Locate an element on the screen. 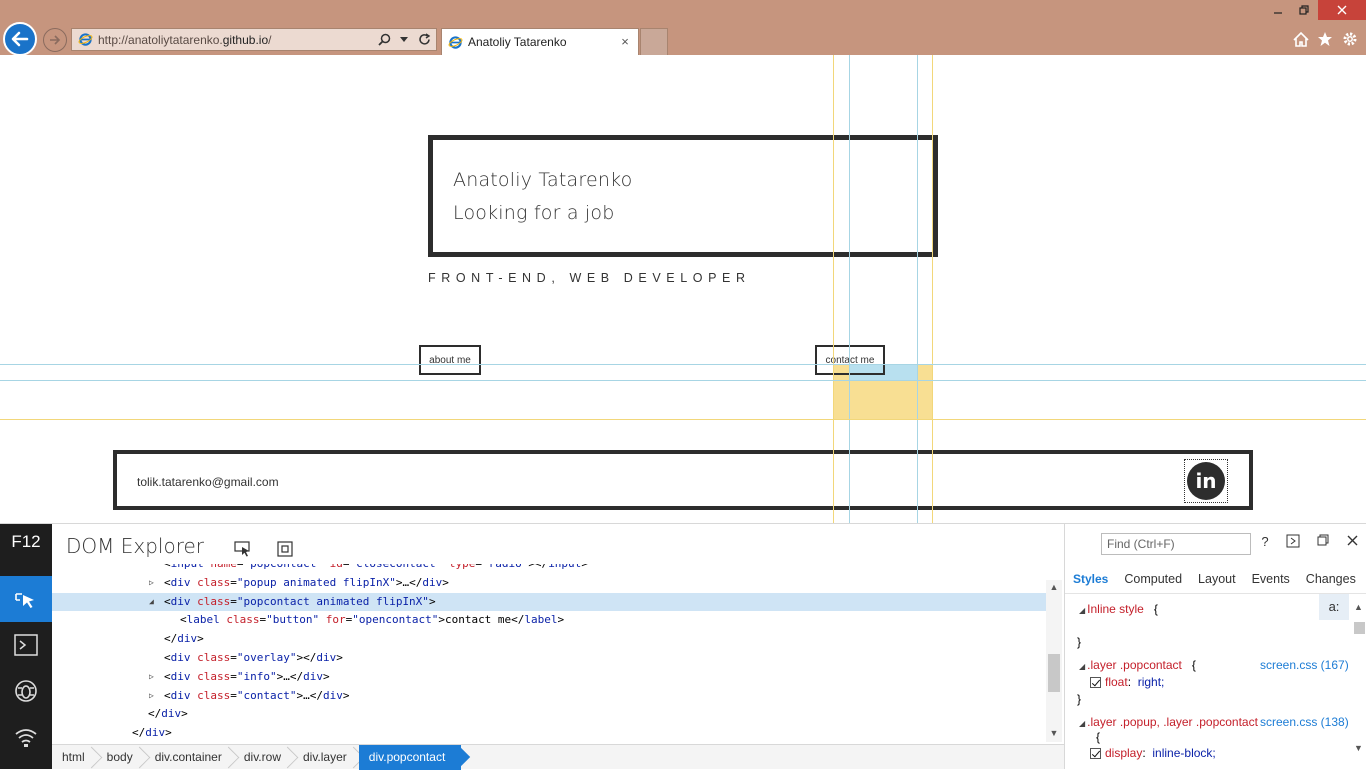 Image resolution: width=1366 pixels, height=770 pixels. contact-me-button: contact me is located at coordinates (850, 360).